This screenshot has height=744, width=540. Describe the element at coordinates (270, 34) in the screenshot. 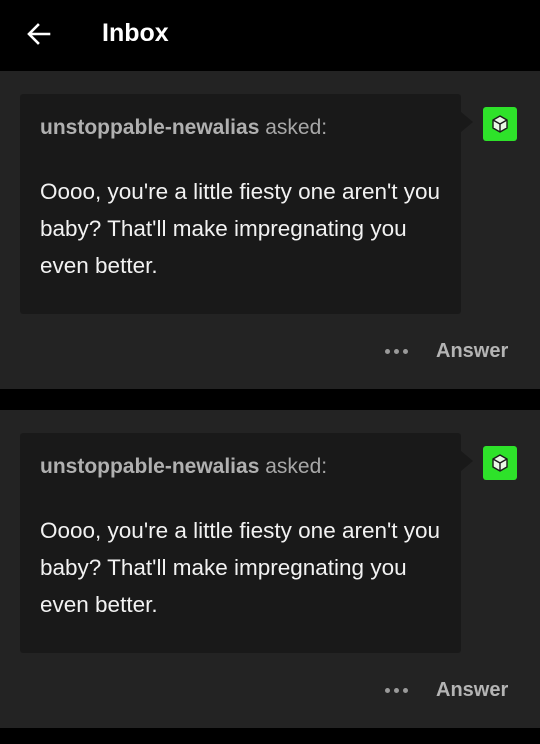

I see `app-header: Inbox` at that location.